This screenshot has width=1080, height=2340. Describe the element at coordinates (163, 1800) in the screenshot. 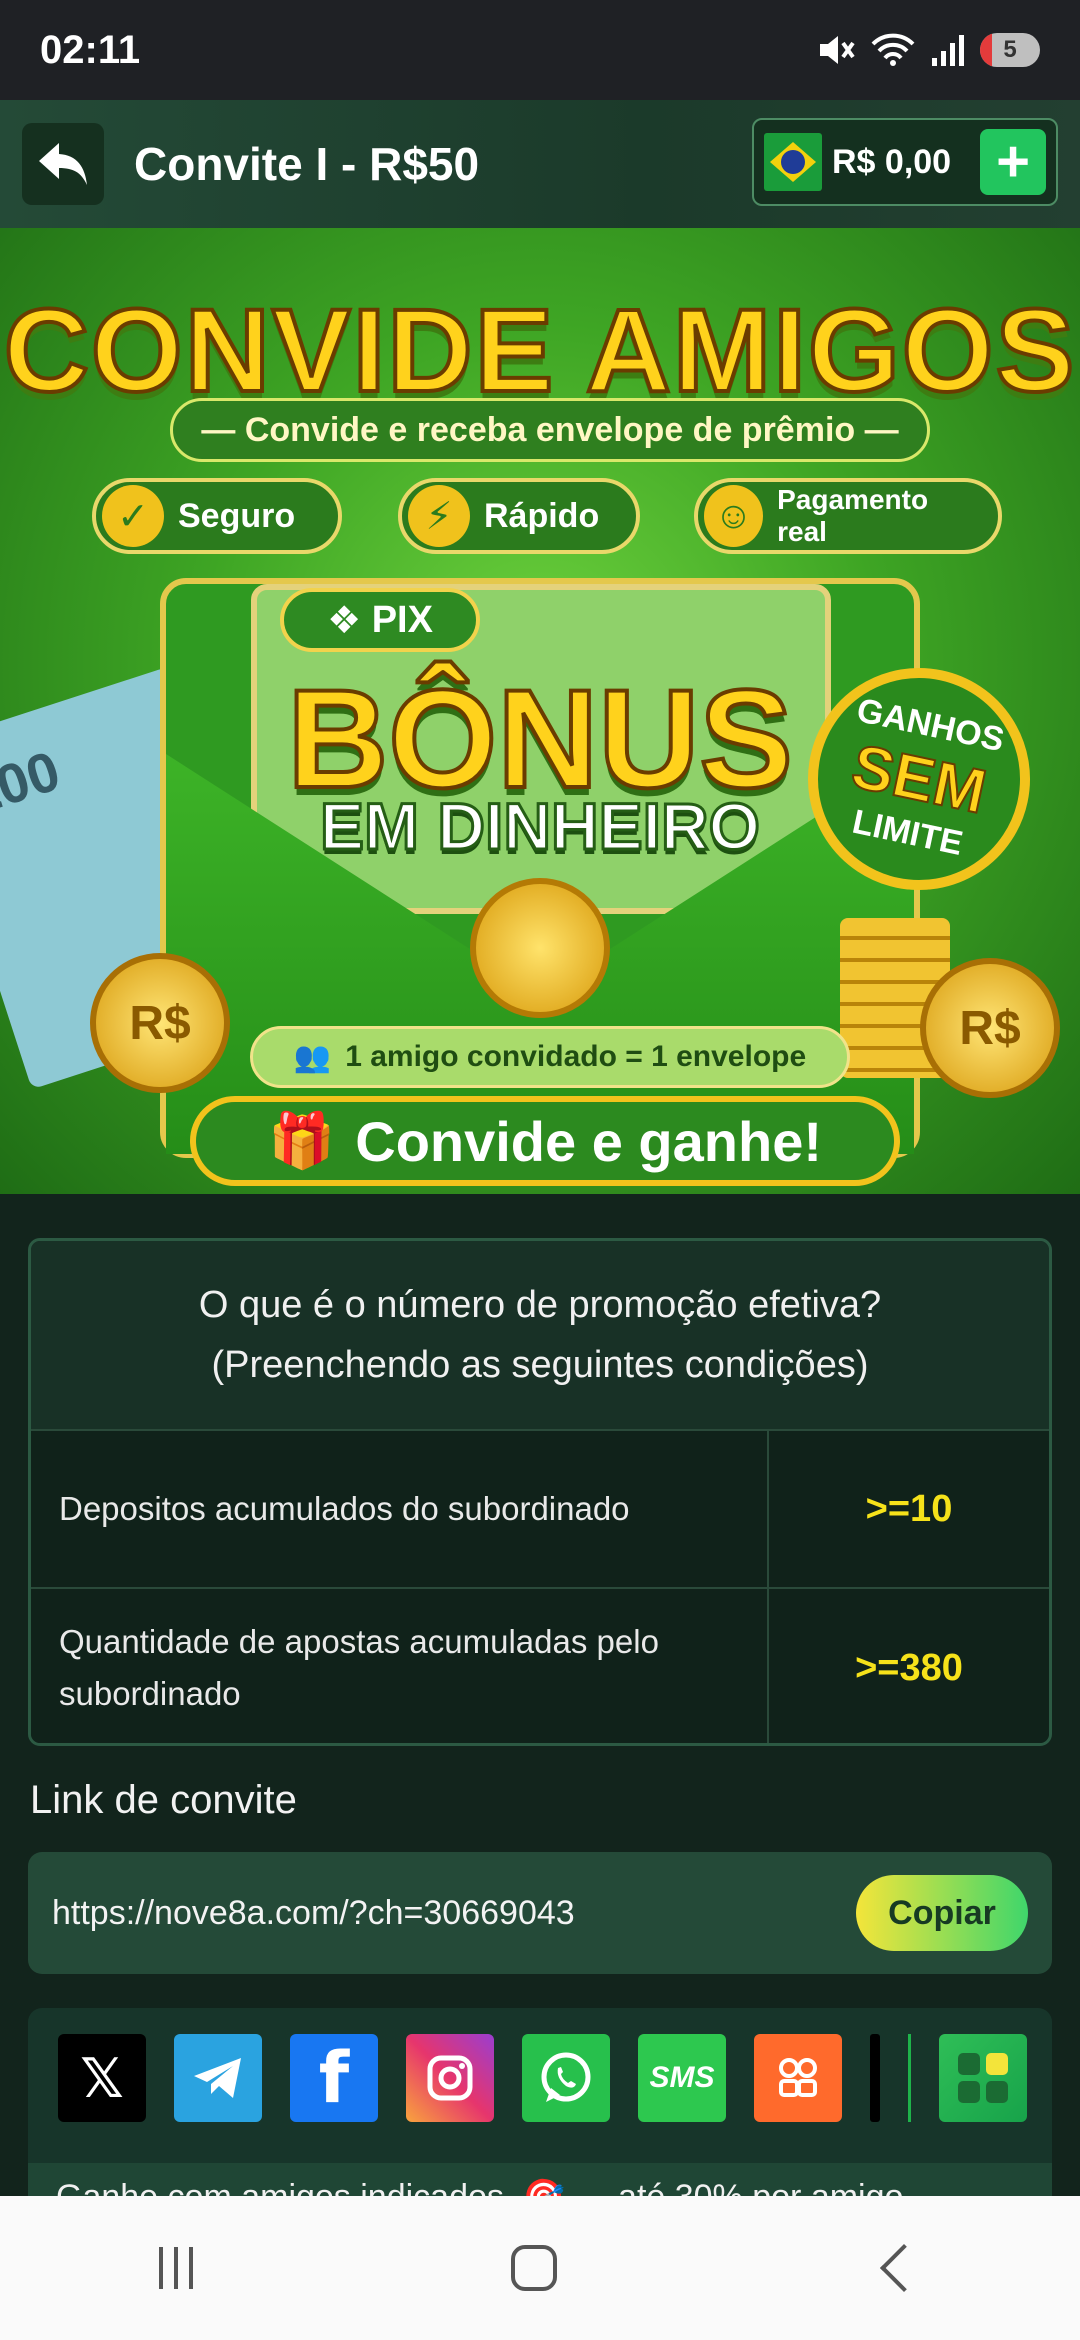

I see `invite-link-label: Link de convite` at that location.